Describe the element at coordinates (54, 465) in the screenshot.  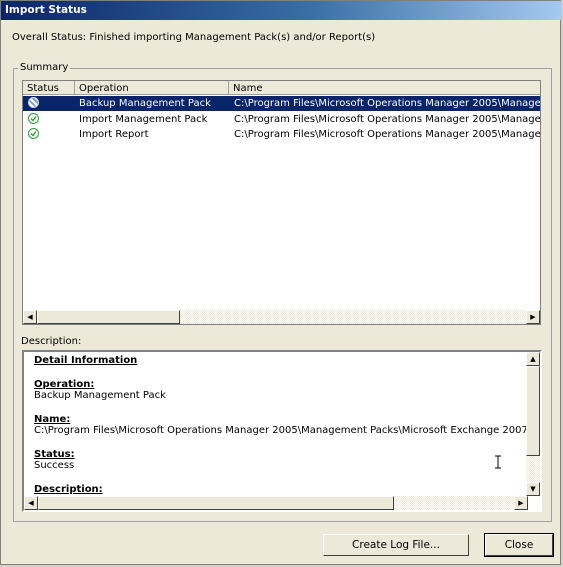
I see `status-value: Success` at that location.